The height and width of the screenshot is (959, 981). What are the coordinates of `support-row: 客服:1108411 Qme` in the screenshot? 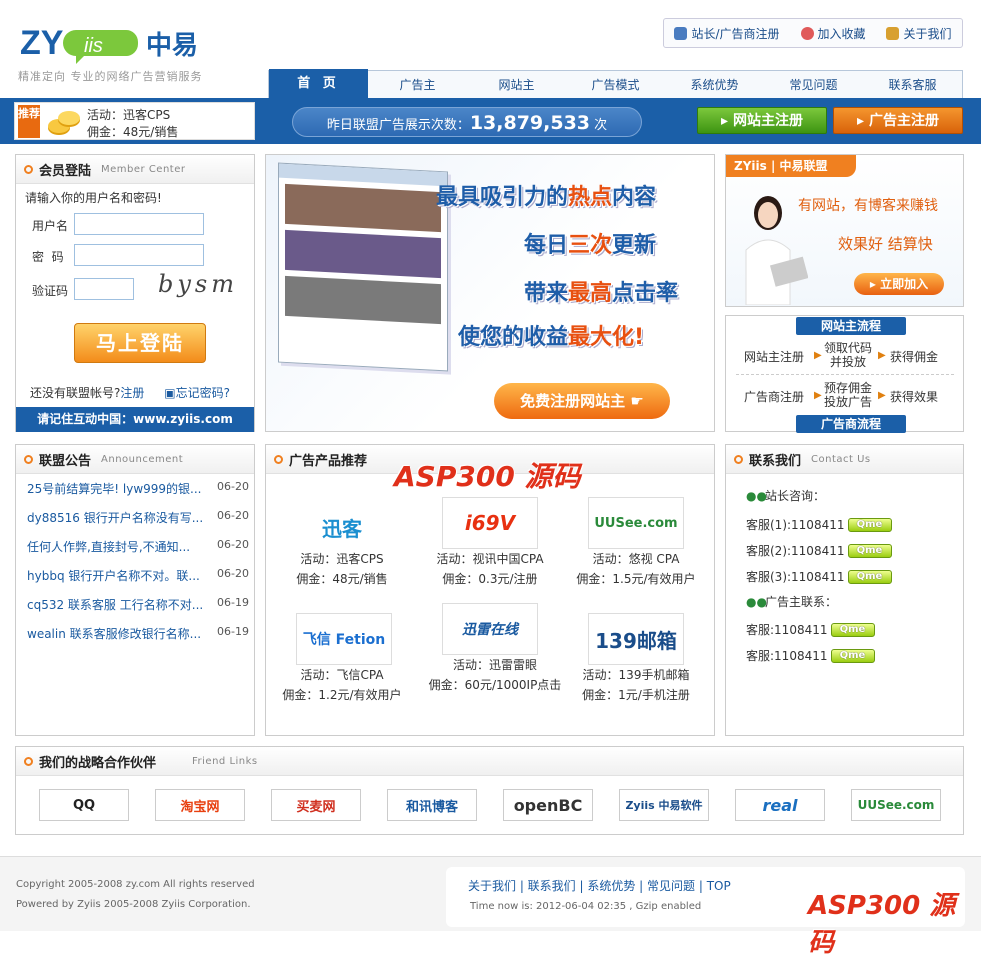 It's located at (810, 655).